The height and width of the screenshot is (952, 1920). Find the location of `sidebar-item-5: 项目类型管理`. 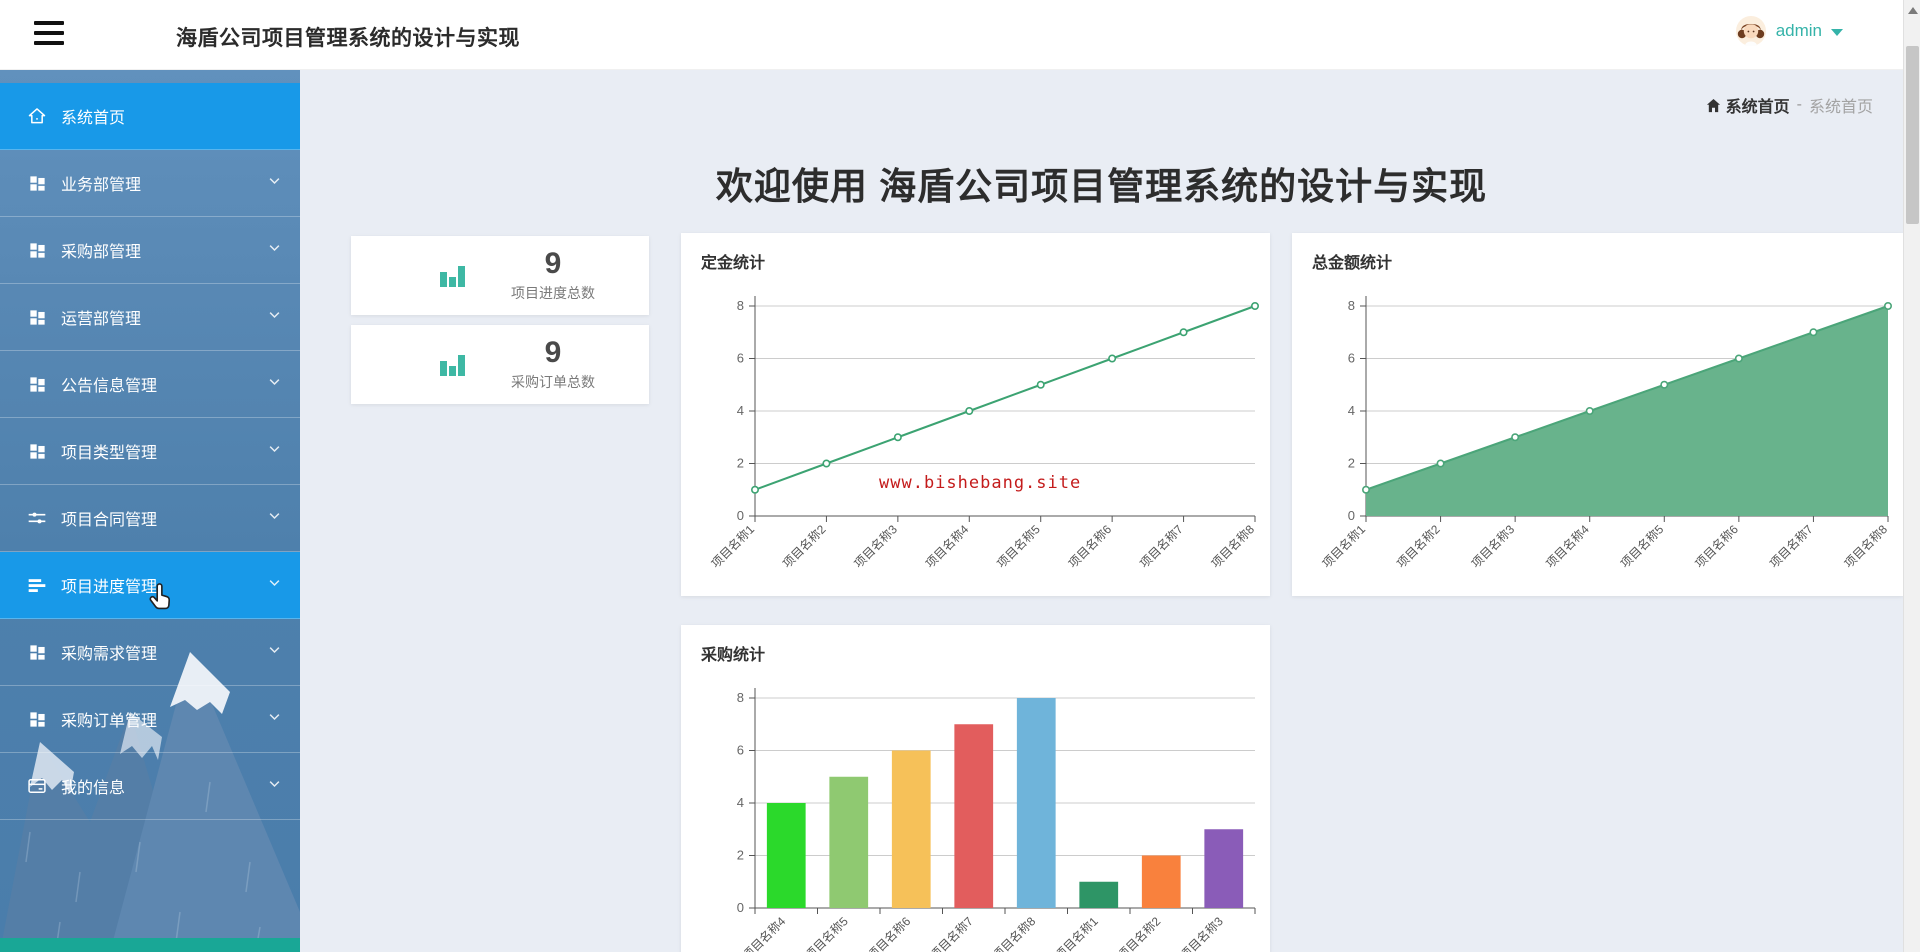

sidebar-item-5: 项目类型管理 is located at coordinates (150, 451).